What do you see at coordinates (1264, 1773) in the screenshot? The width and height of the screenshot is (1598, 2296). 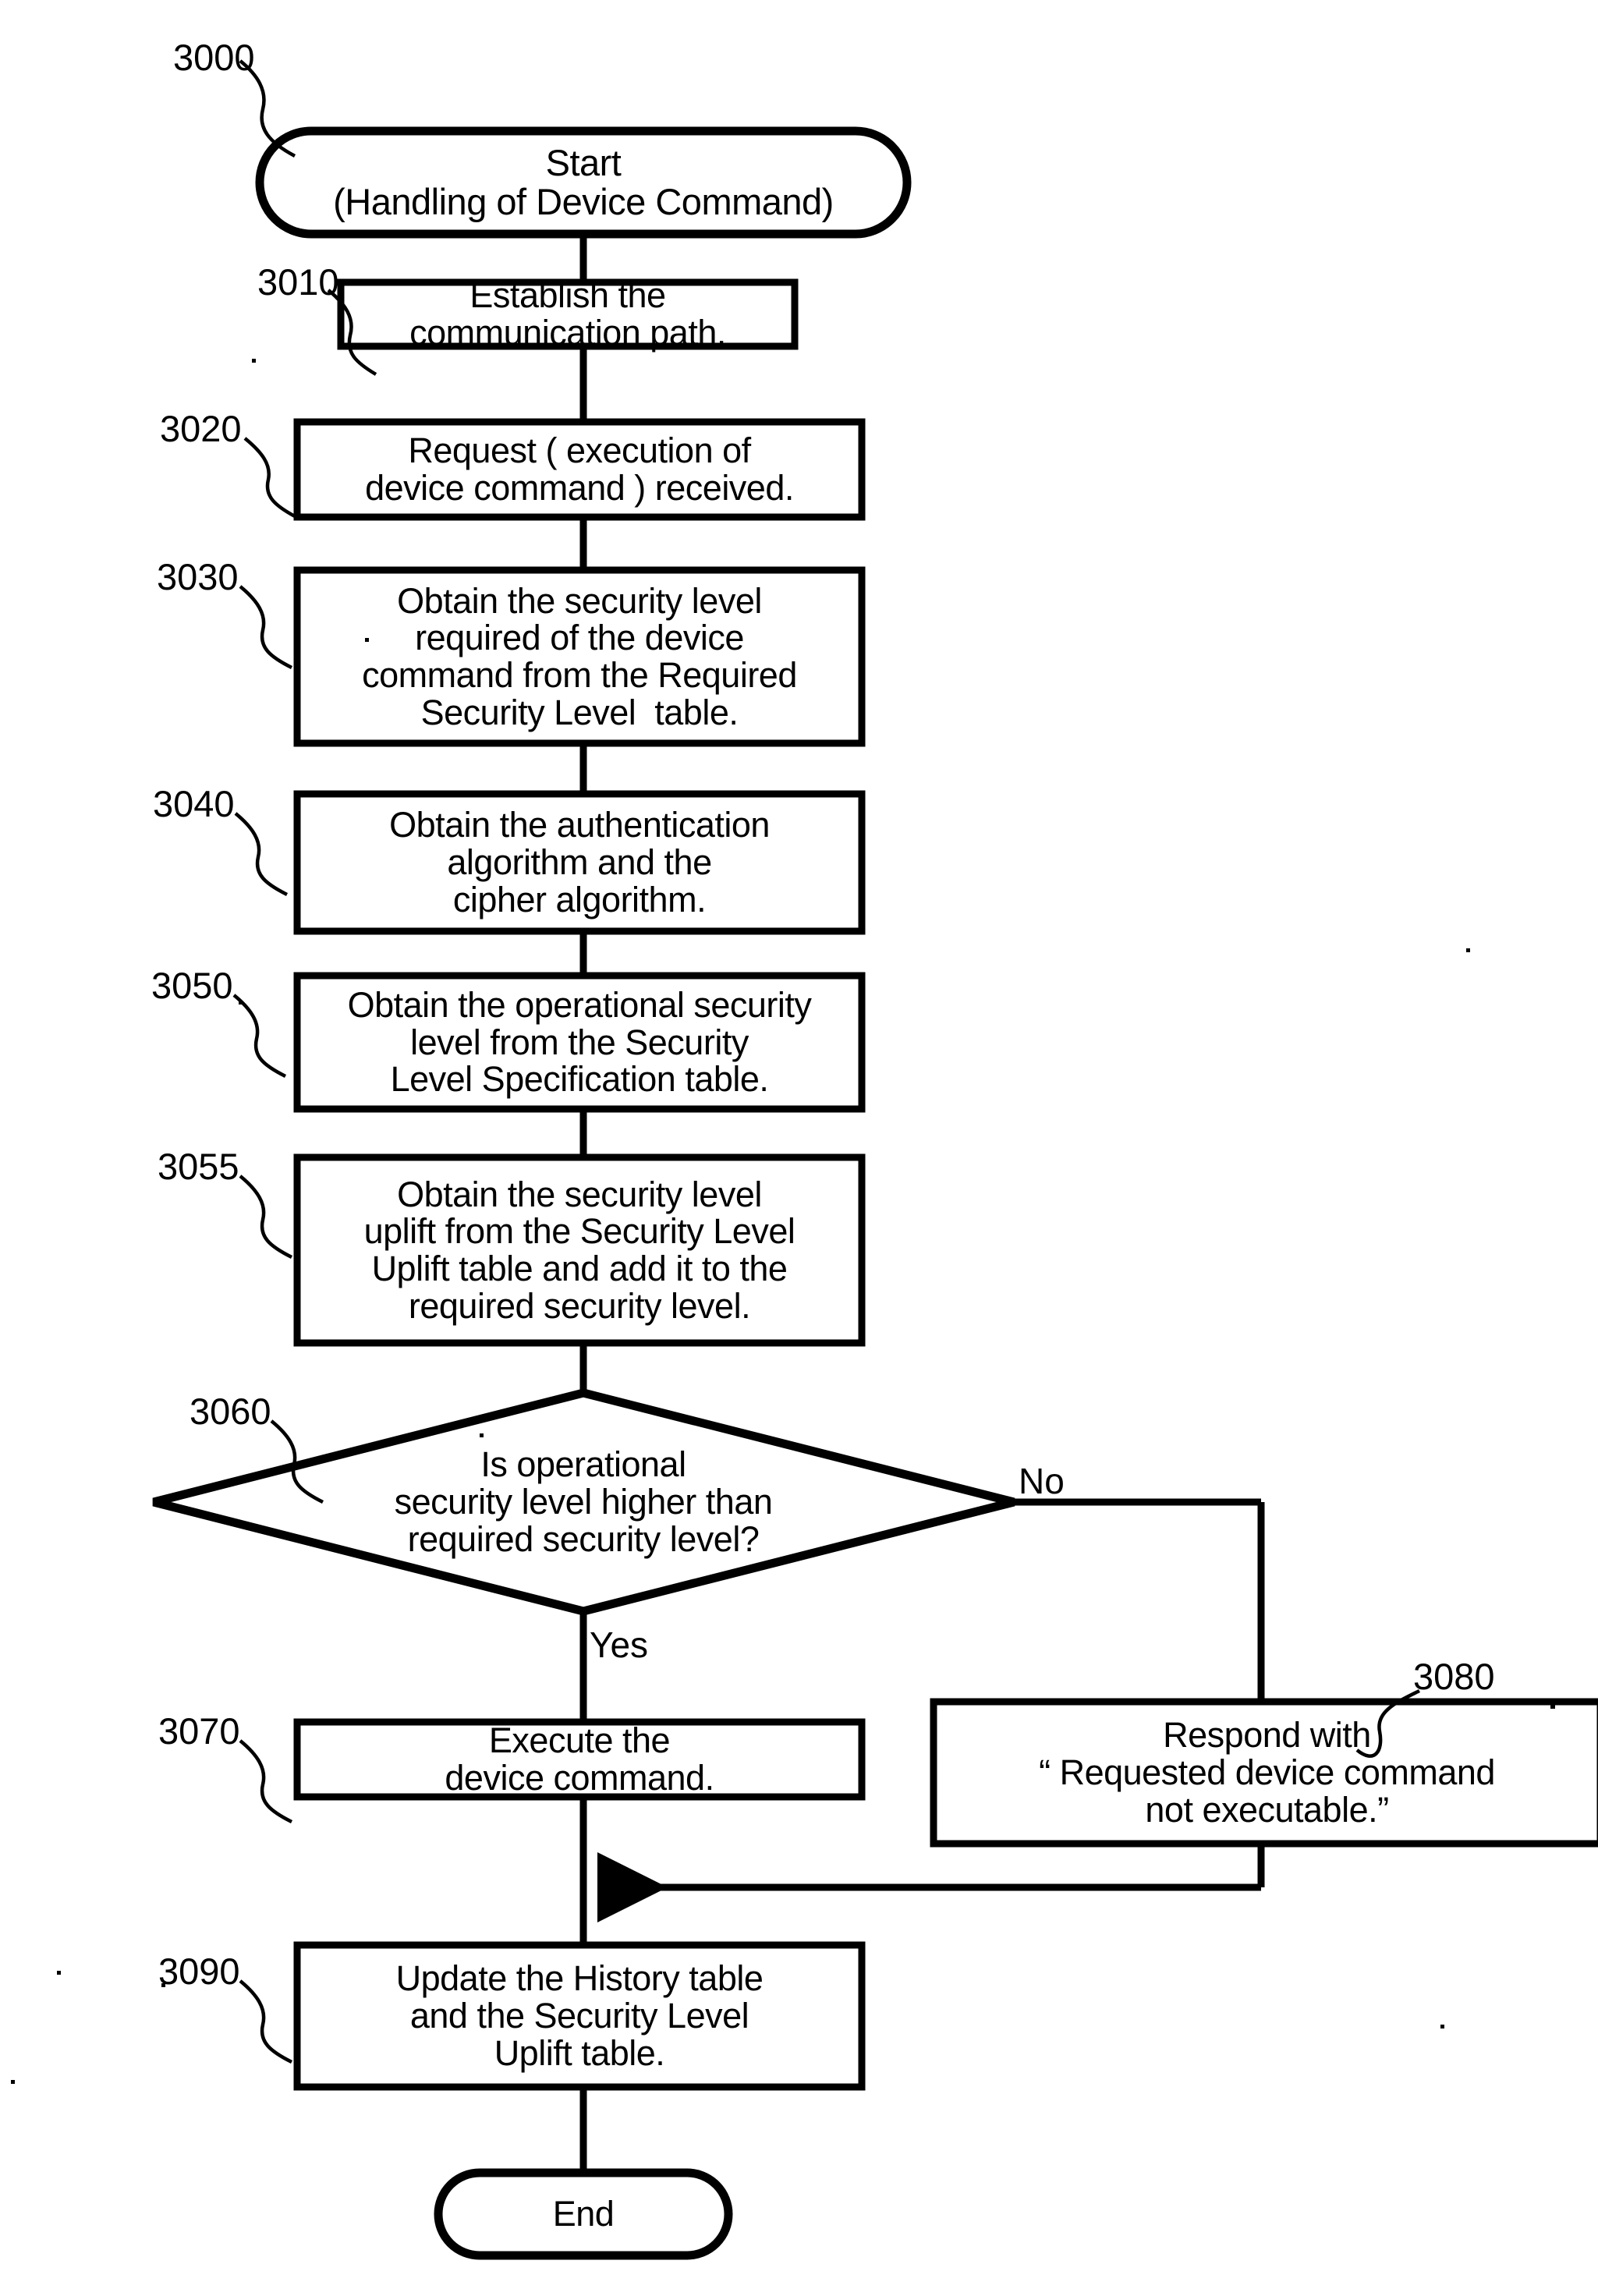 I see `step-3080-shape` at bounding box center [1264, 1773].